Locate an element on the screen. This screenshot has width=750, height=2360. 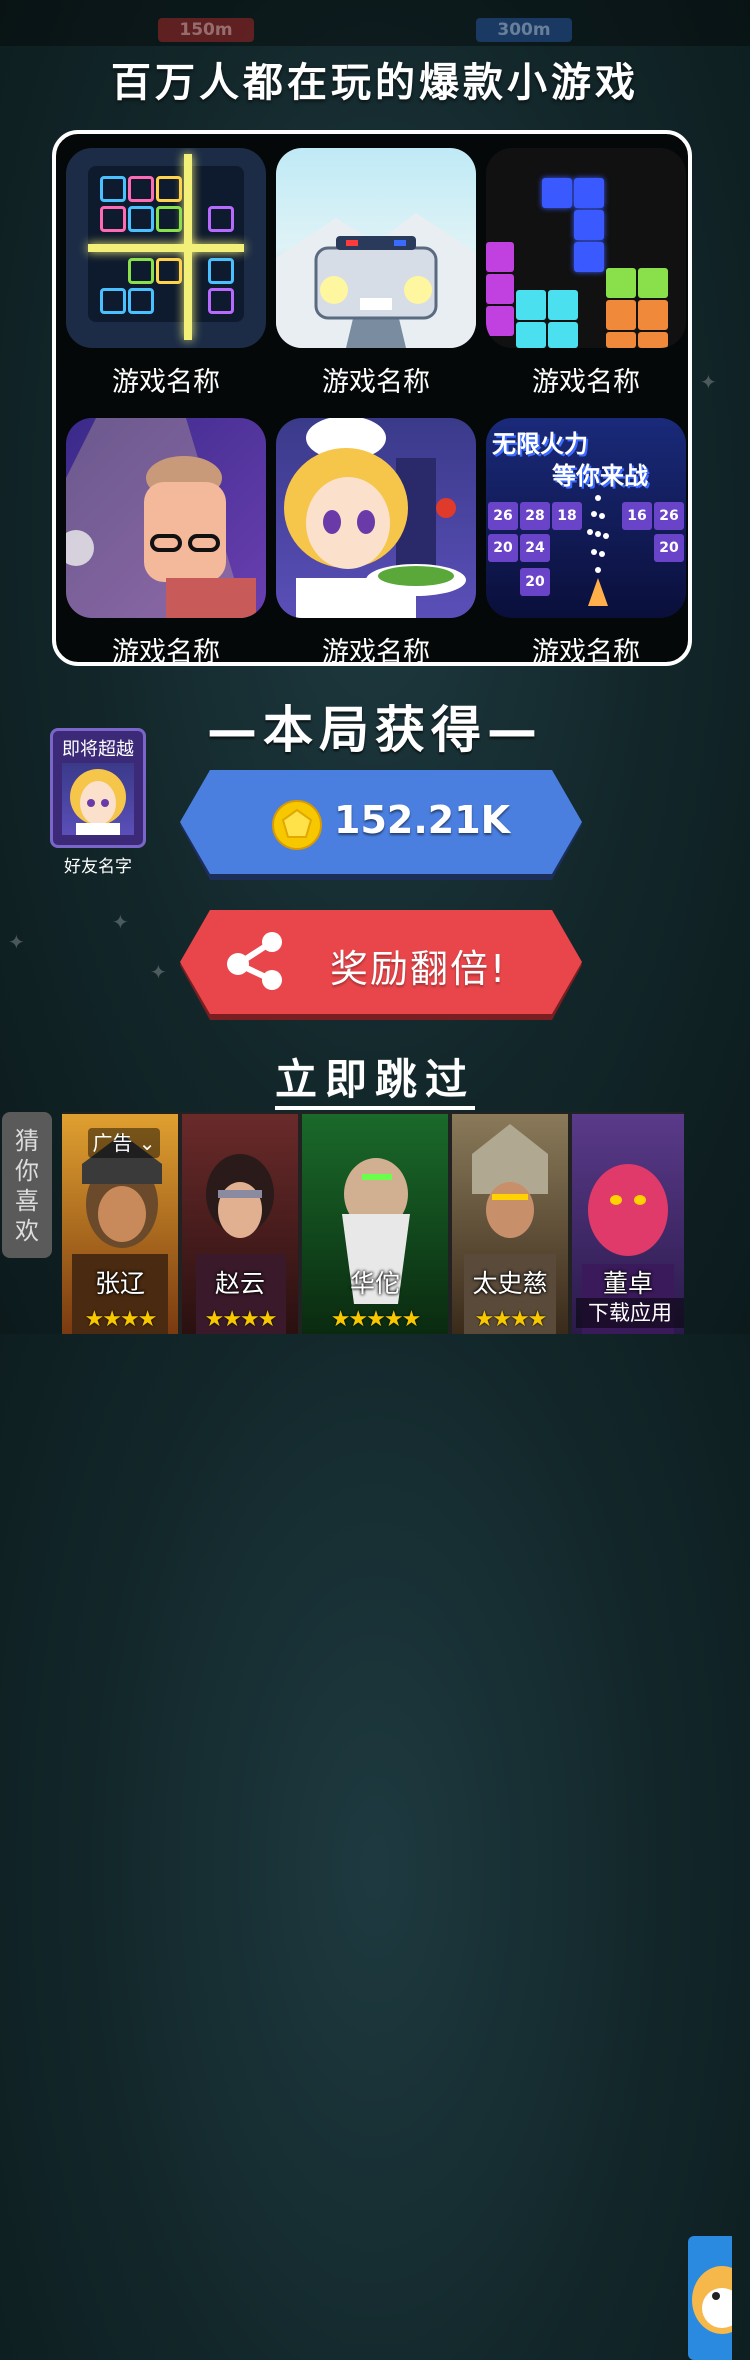
coin-icon is located at coordinates (297, 825).